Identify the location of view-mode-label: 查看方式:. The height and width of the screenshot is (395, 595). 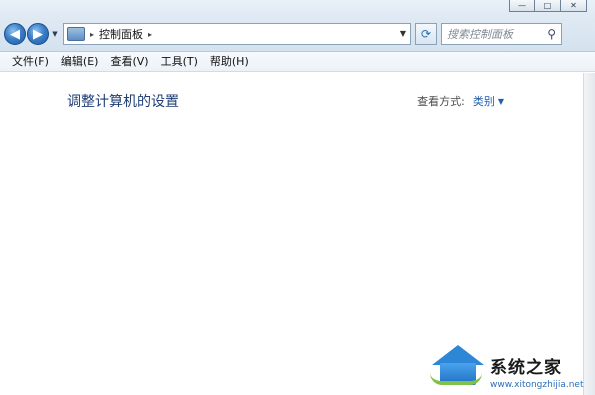
(441, 101).